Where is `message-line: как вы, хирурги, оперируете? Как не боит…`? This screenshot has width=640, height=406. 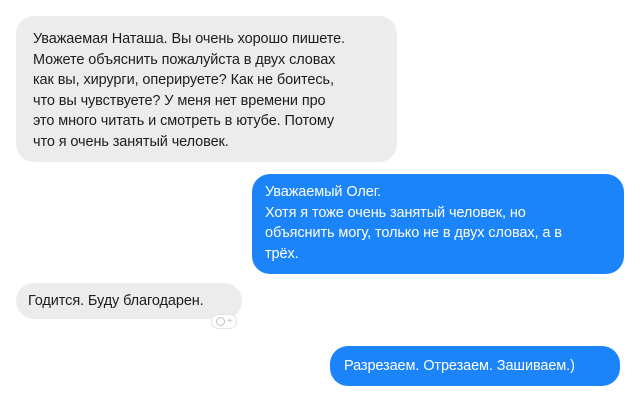
message-line: как вы, хирурги, оперируете? Как не боит… is located at coordinates (183, 80).